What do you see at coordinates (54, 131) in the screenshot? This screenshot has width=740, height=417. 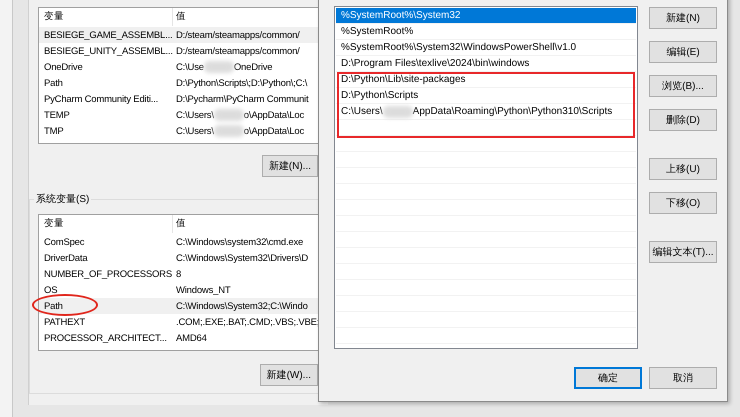 I see `variable-name: TMP` at bounding box center [54, 131].